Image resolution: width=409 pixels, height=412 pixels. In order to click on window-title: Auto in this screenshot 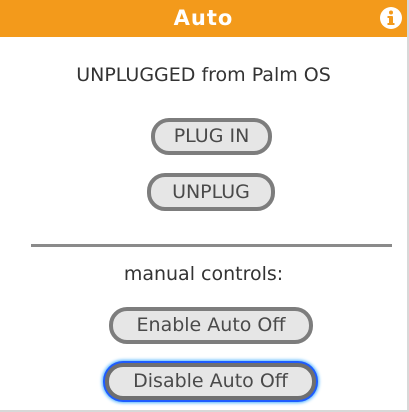, I will do `click(203, 18)`.